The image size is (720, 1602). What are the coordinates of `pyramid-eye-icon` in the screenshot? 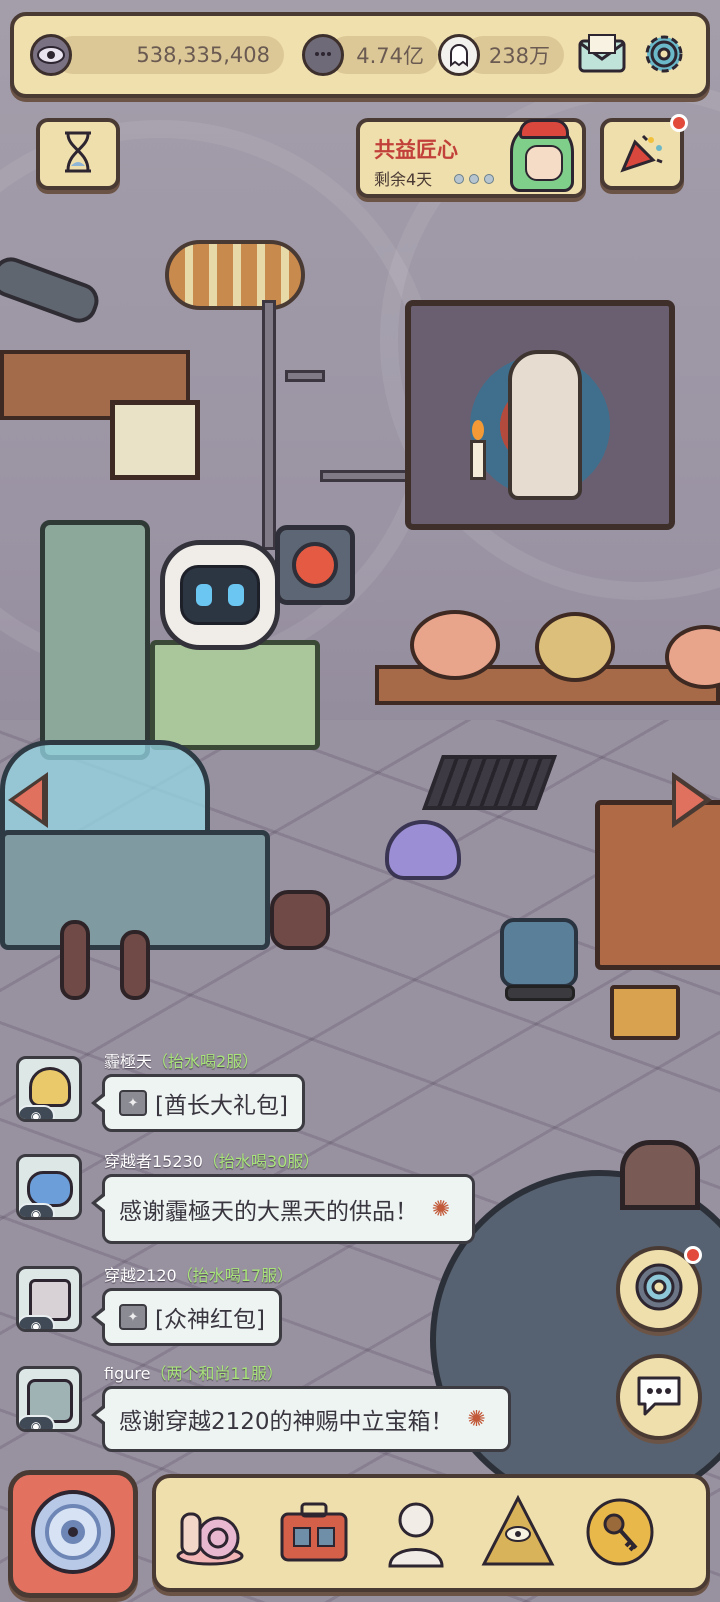 It's located at (518, 1534).